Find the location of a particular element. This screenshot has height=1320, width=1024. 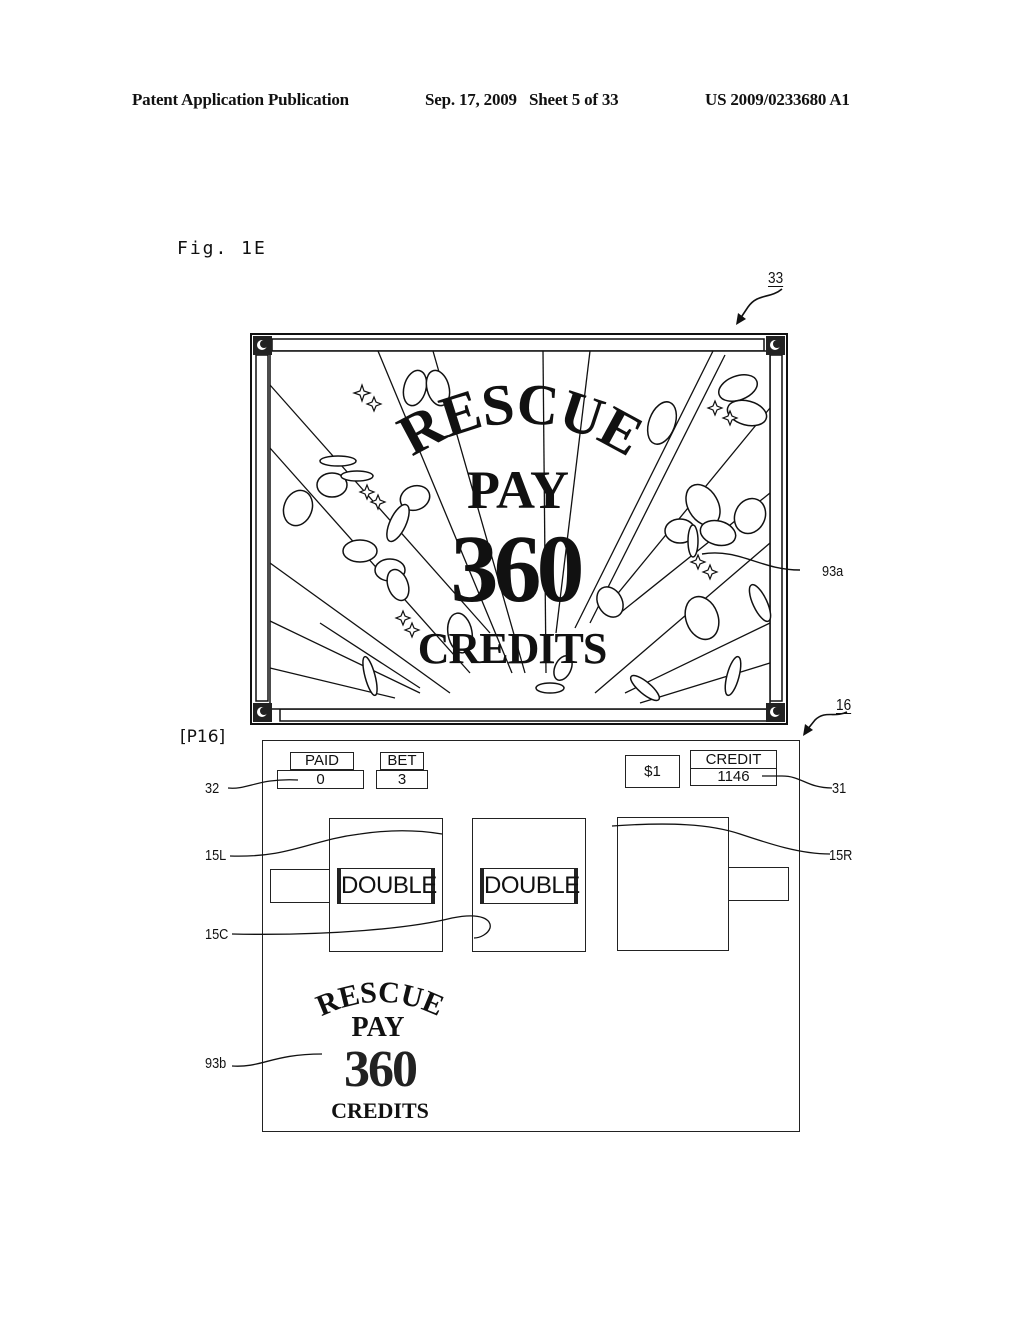

leader-15R is located at coordinates (721, 839).